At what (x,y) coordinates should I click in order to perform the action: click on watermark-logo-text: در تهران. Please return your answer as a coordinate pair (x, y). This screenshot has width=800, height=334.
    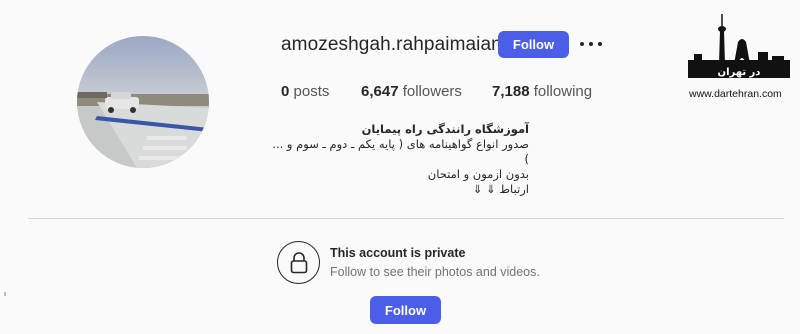
    Looking at the image, I should click on (739, 72).